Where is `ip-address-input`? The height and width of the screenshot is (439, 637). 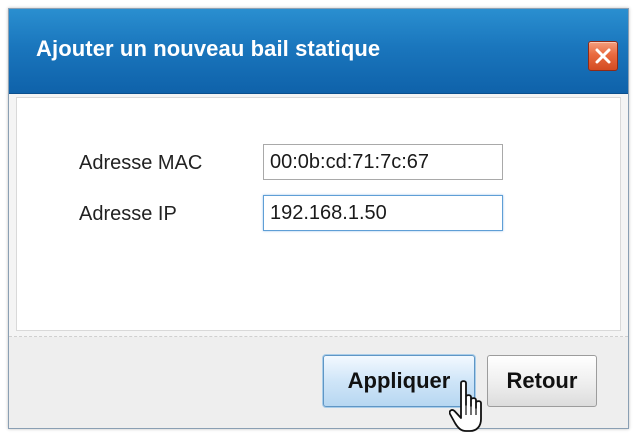
ip-address-input is located at coordinates (383, 213).